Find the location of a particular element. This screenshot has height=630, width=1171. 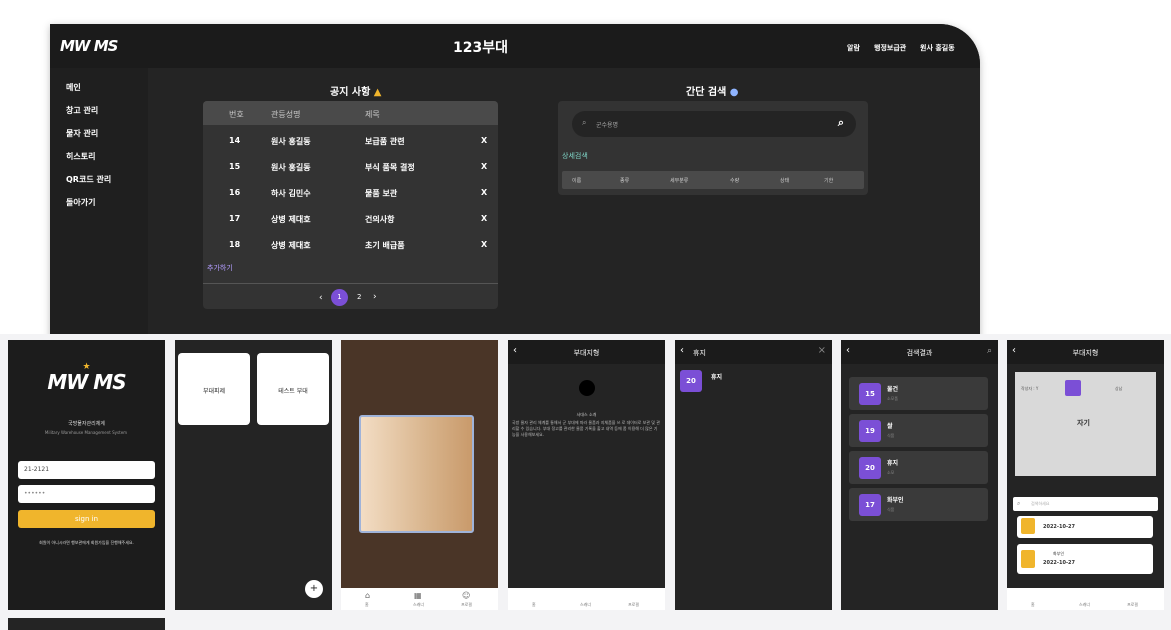

prev-page-button: ‹ is located at coordinates (321, 298).